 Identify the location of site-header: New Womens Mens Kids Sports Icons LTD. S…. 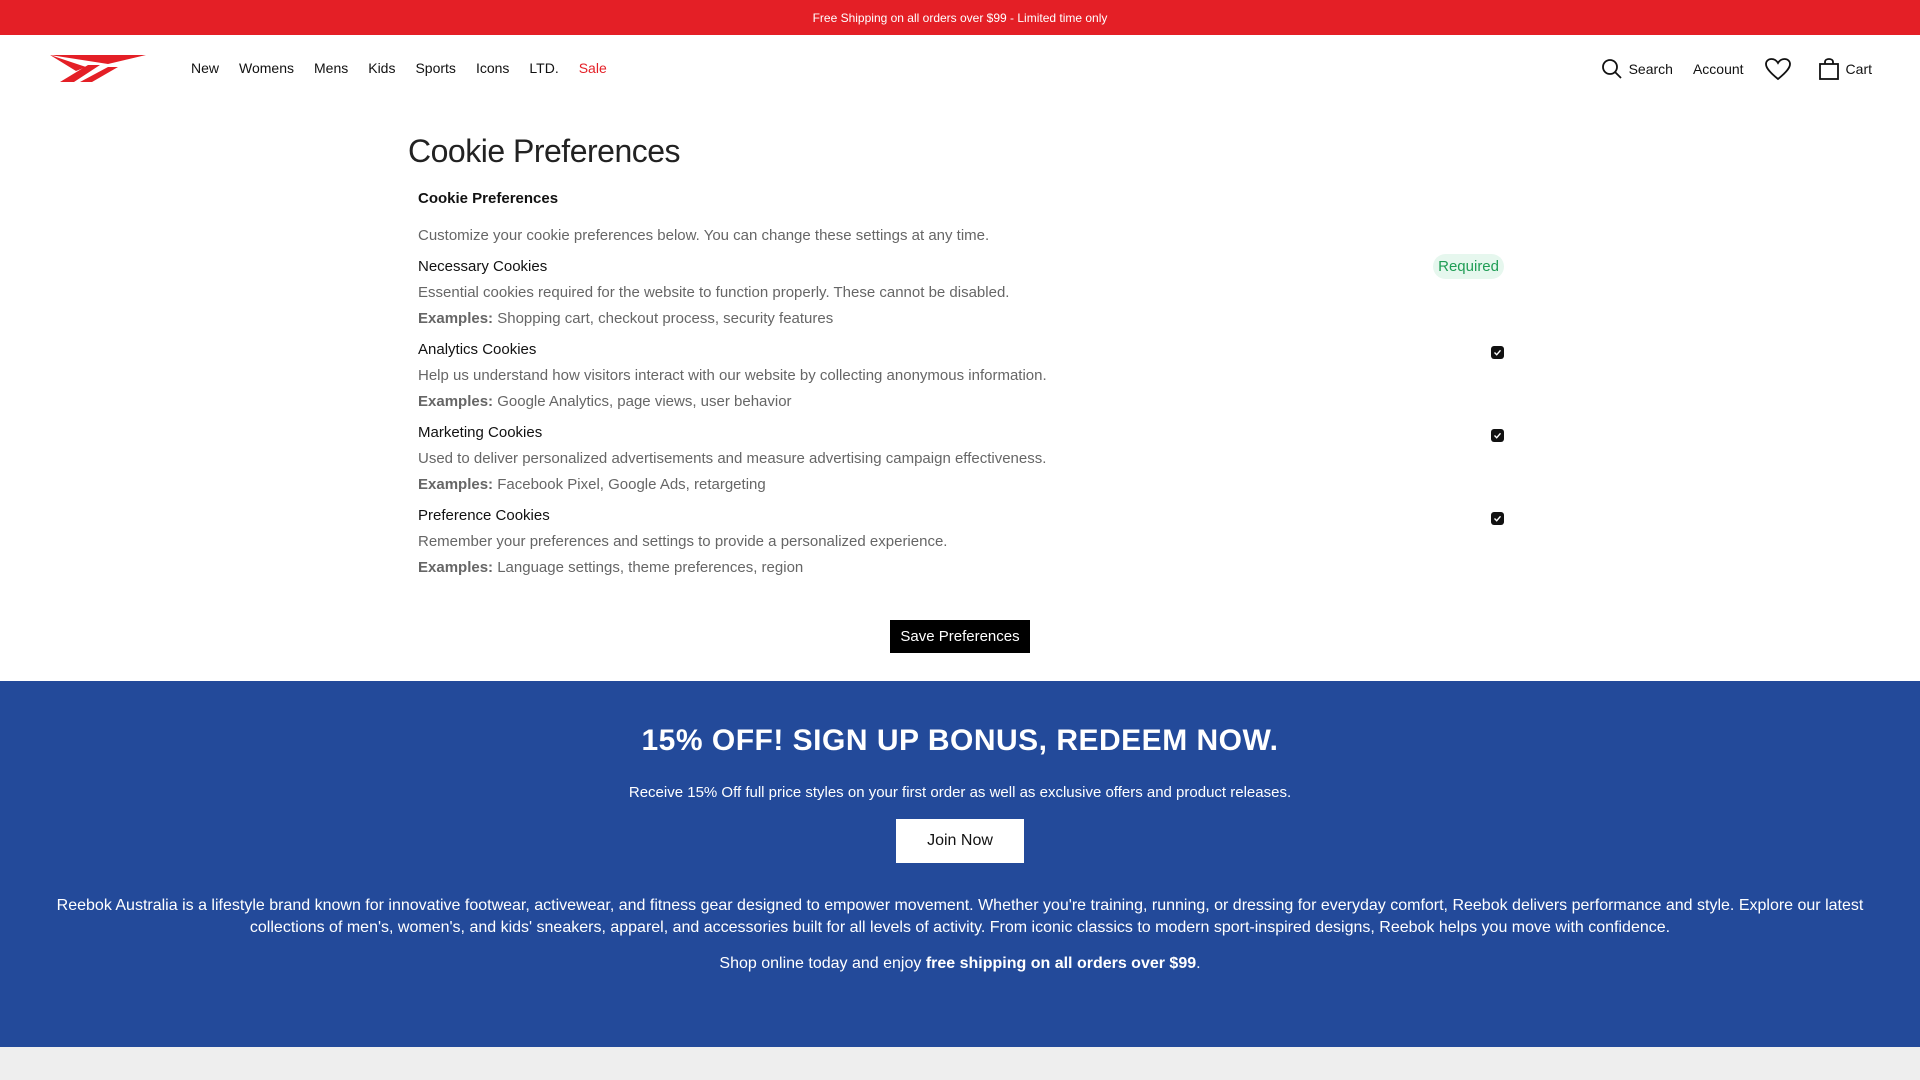
(960, 70).